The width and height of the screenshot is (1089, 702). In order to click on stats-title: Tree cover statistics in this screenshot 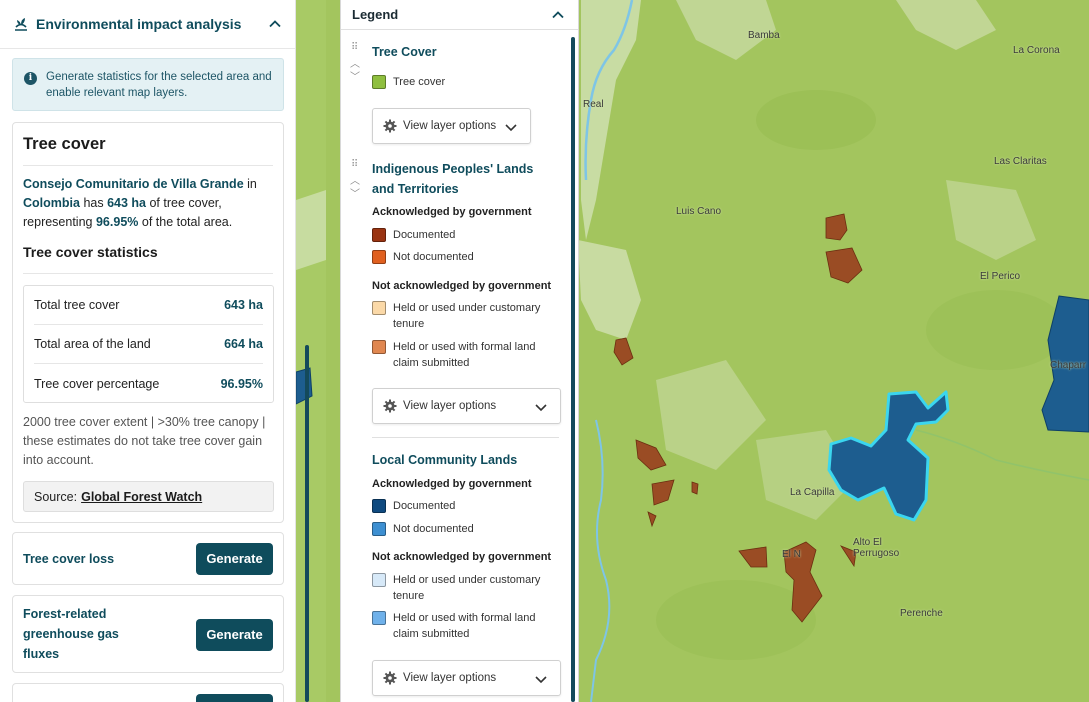, I will do `click(90, 252)`.